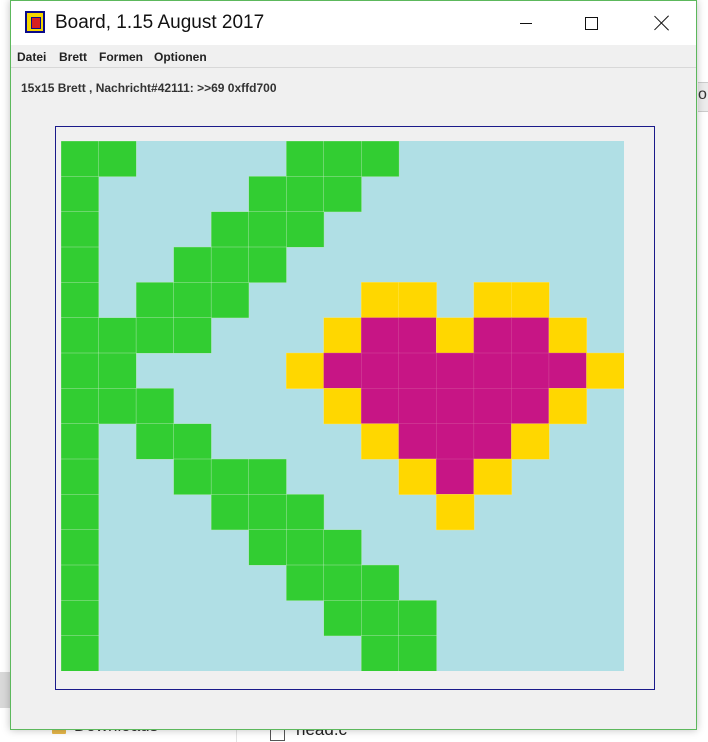  Describe the element at coordinates (526, 23) in the screenshot. I see `minimize-button` at that location.